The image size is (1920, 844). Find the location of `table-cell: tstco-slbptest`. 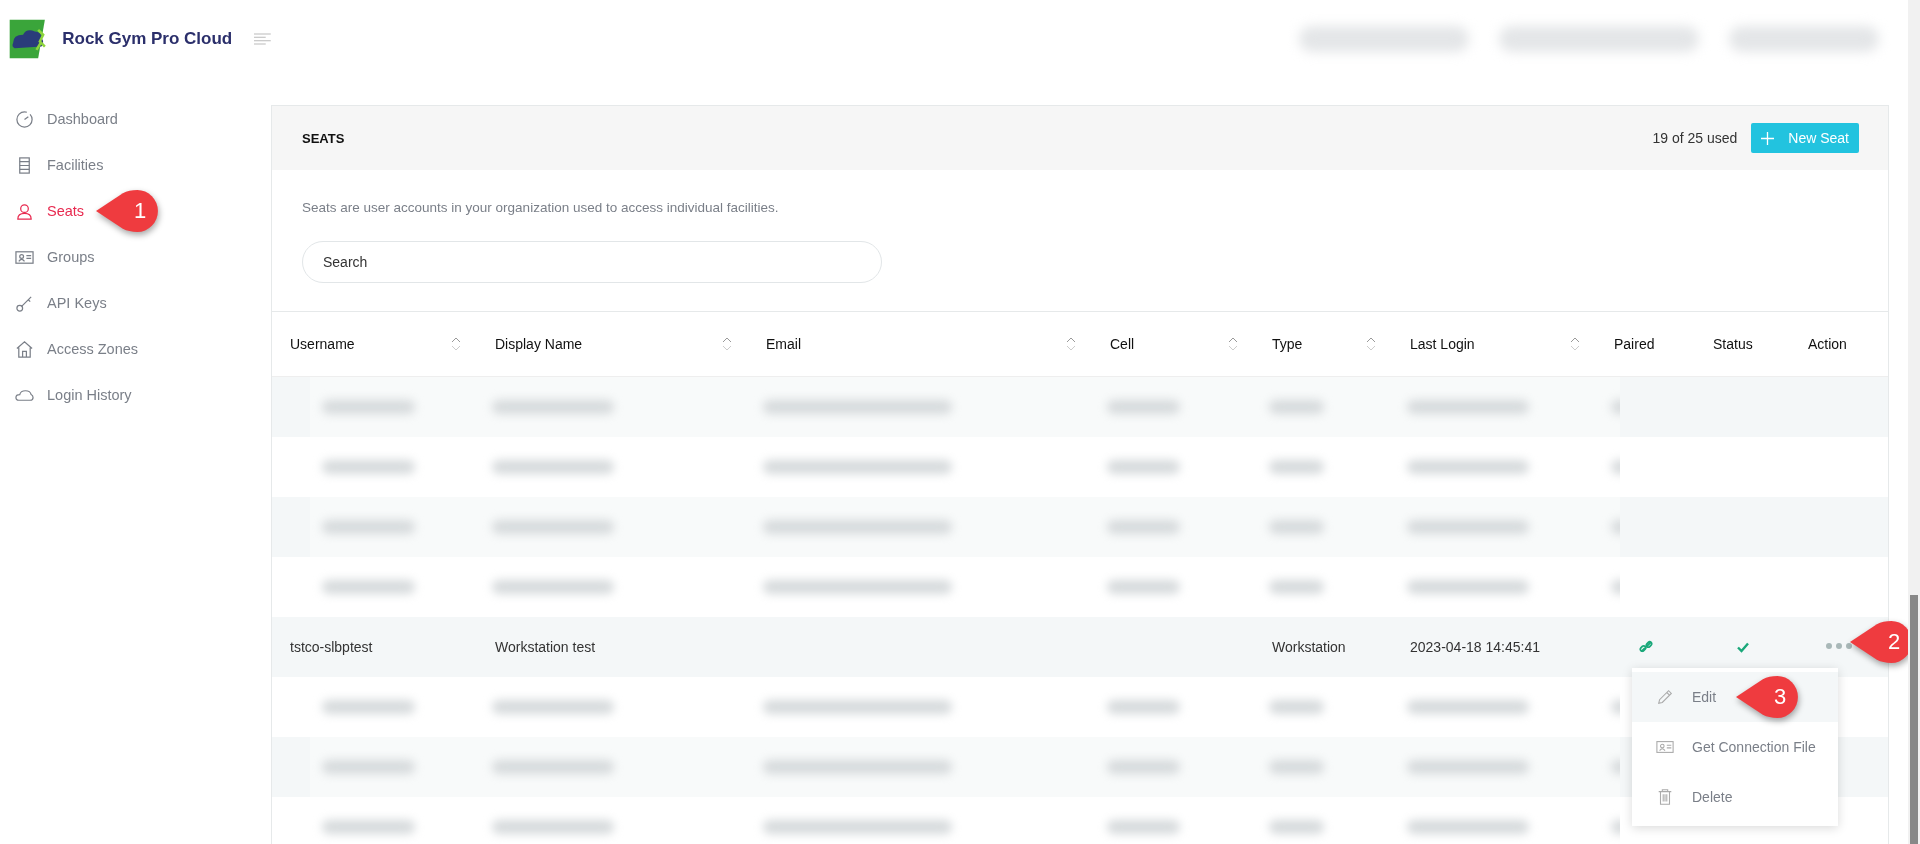

table-cell: tstco-slbptest is located at coordinates (331, 647).